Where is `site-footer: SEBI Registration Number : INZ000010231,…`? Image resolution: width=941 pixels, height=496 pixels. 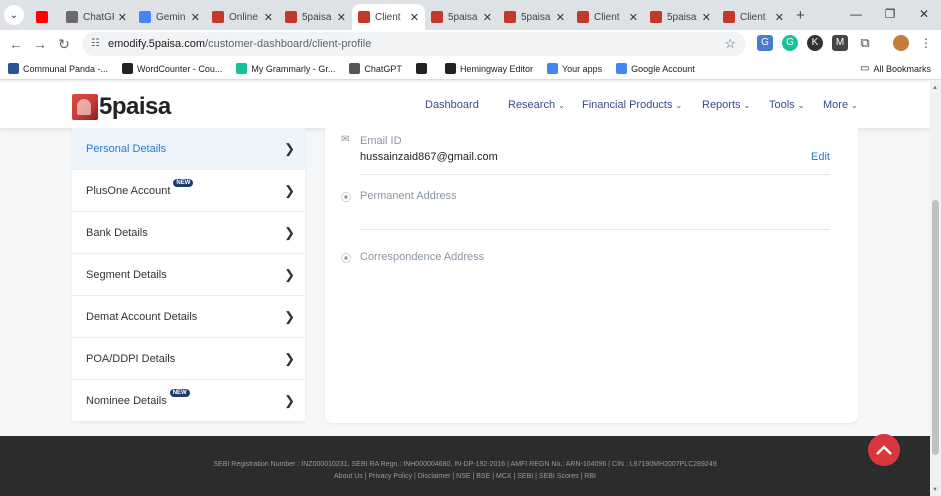
site-footer: SEBI Registration Number : INZ000010231,… is located at coordinates (465, 466).